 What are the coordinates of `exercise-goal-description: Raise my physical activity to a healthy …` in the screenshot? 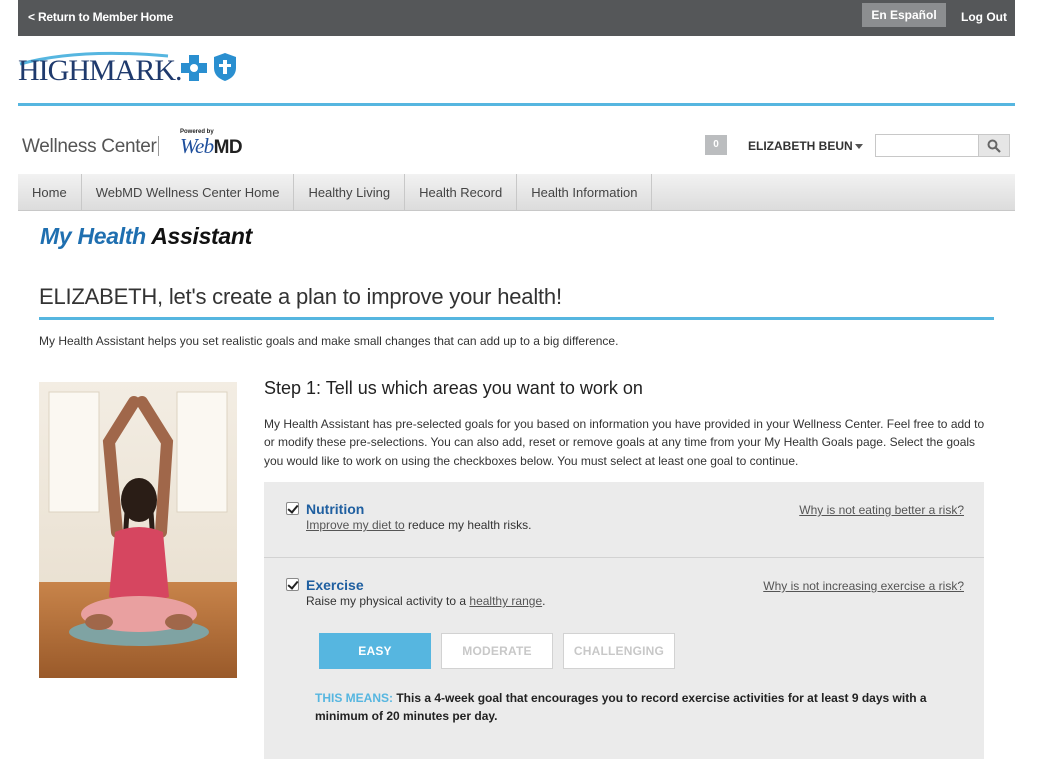 It's located at (425, 601).